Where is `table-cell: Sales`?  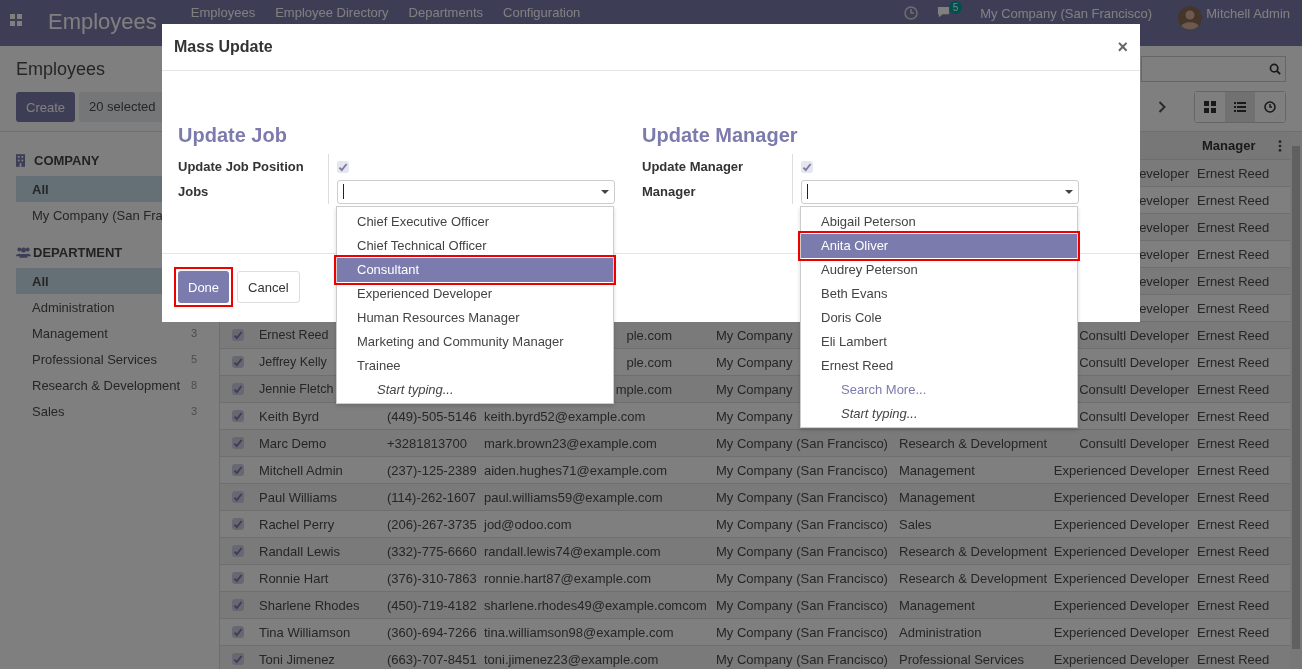
table-cell: Sales is located at coordinates (915, 524).